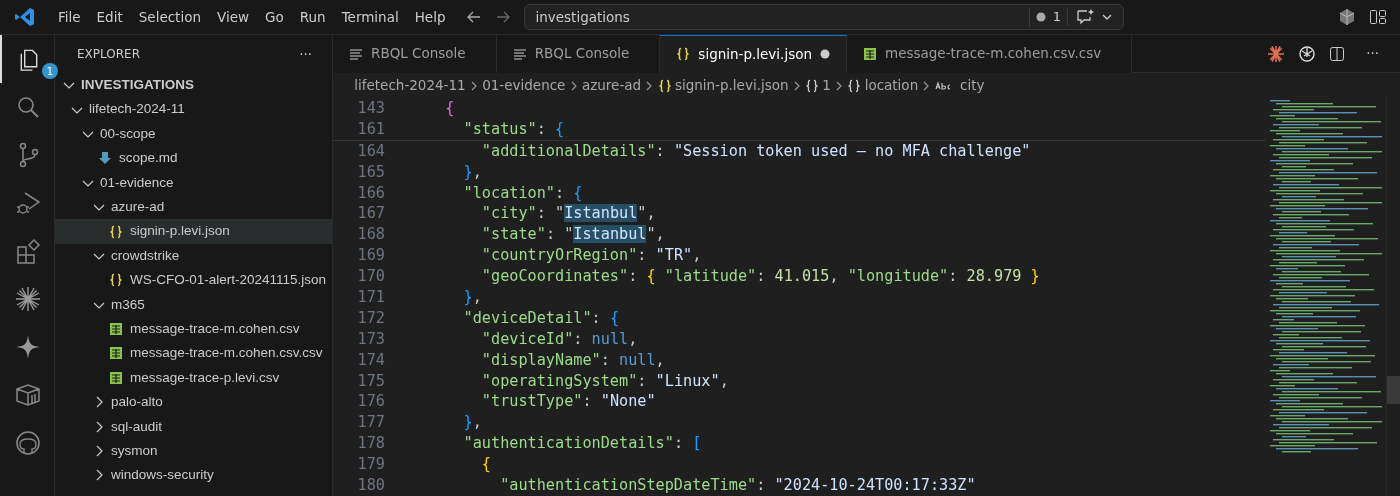 The height and width of the screenshot is (496, 1400). What do you see at coordinates (193, 109) in the screenshot?
I see `tree-item: lifetech-2024-11` at bounding box center [193, 109].